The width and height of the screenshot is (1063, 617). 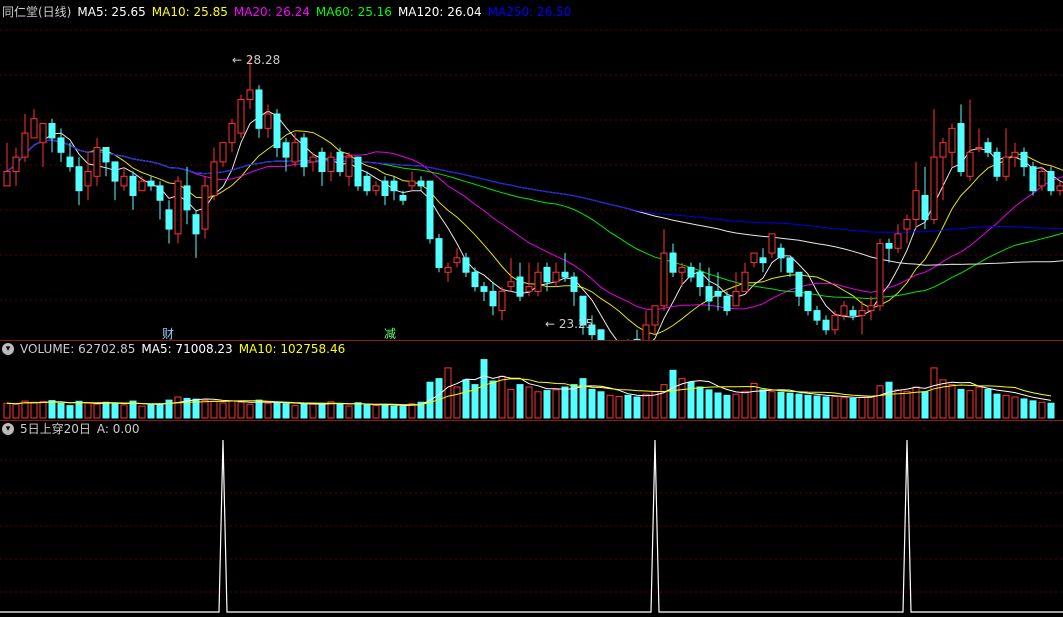 I want to click on indicator-value: A: 0.00, so click(x=118, y=429).